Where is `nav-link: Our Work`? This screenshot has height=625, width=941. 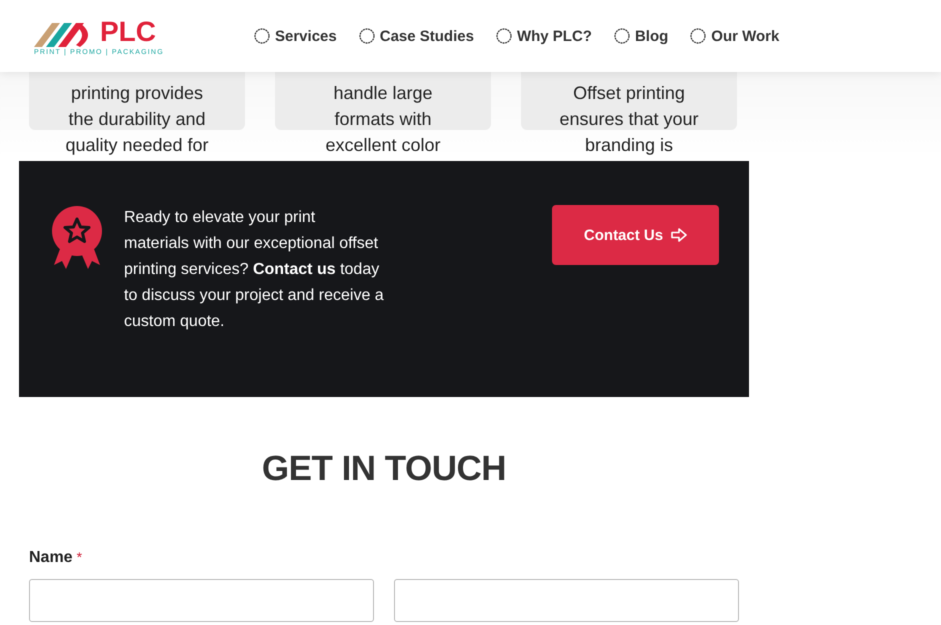
nav-link: Our Work is located at coordinates (735, 36).